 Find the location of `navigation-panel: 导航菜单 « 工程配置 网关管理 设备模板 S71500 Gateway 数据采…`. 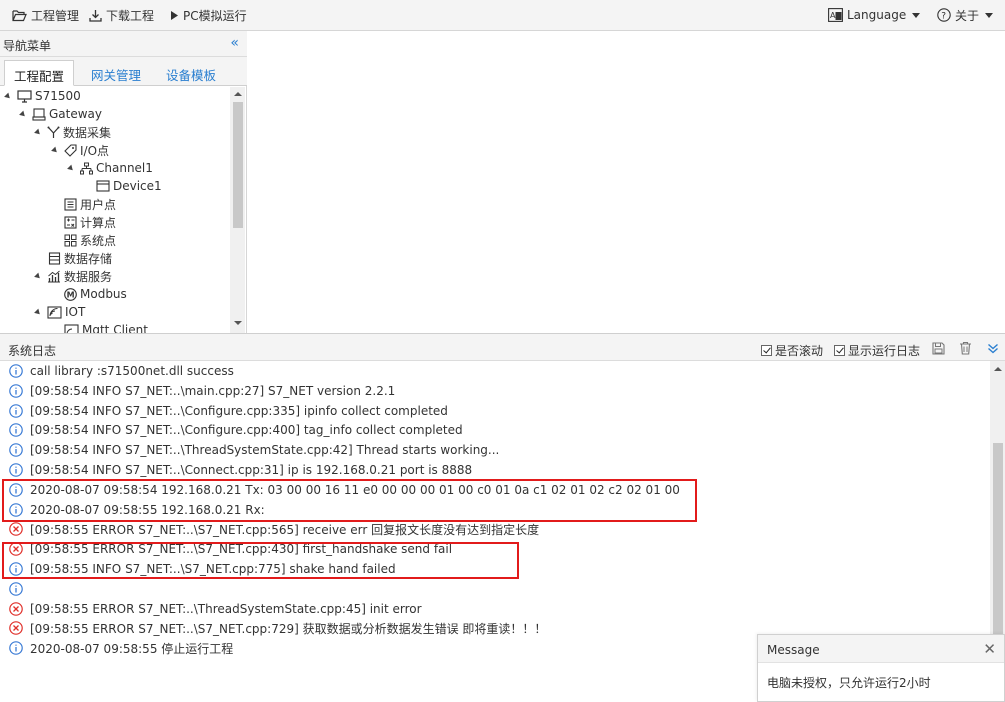

navigation-panel: 导航菜单 « 工程配置 网关管理 设备模板 S71500 Gateway 数据采… is located at coordinates (123, 182).